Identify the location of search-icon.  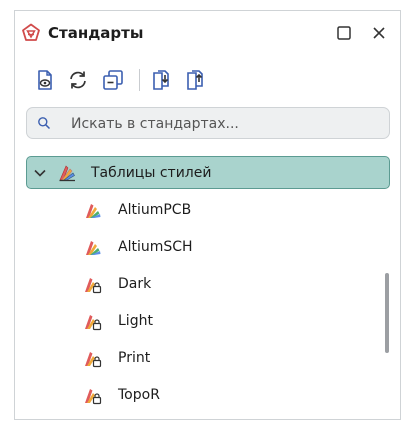
(44, 123).